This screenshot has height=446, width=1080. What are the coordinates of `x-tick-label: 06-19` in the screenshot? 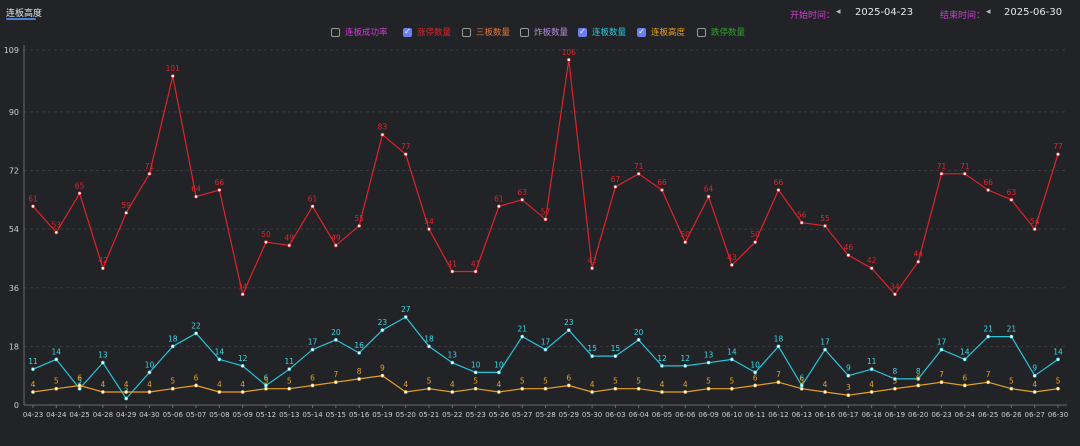 It's located at (895, 415).